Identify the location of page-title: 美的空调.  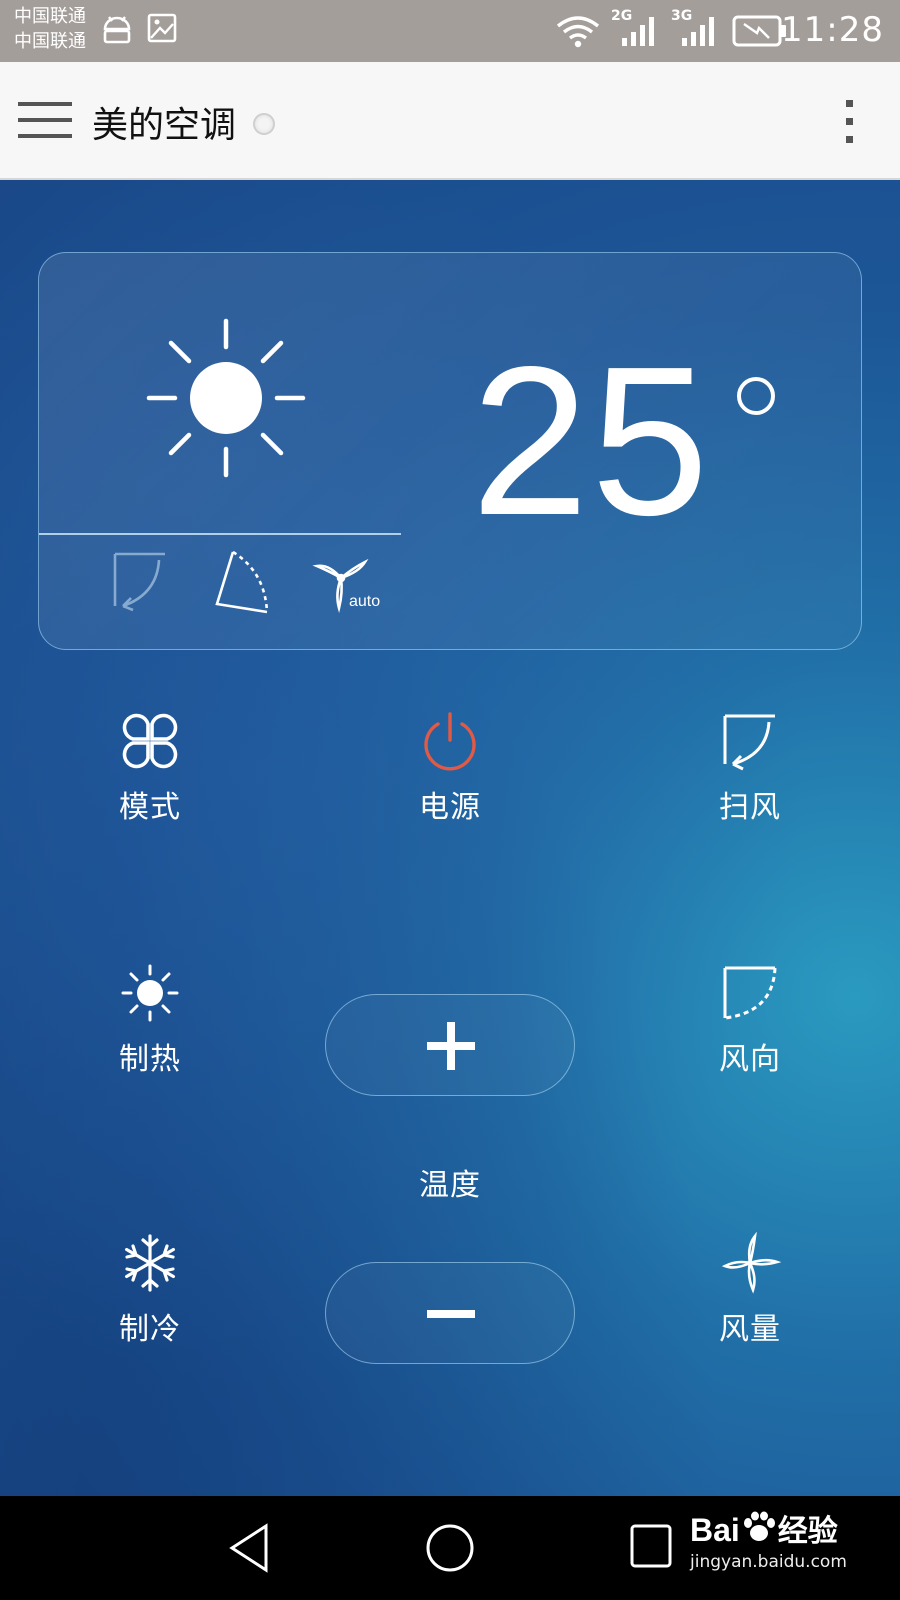
(164, 125).